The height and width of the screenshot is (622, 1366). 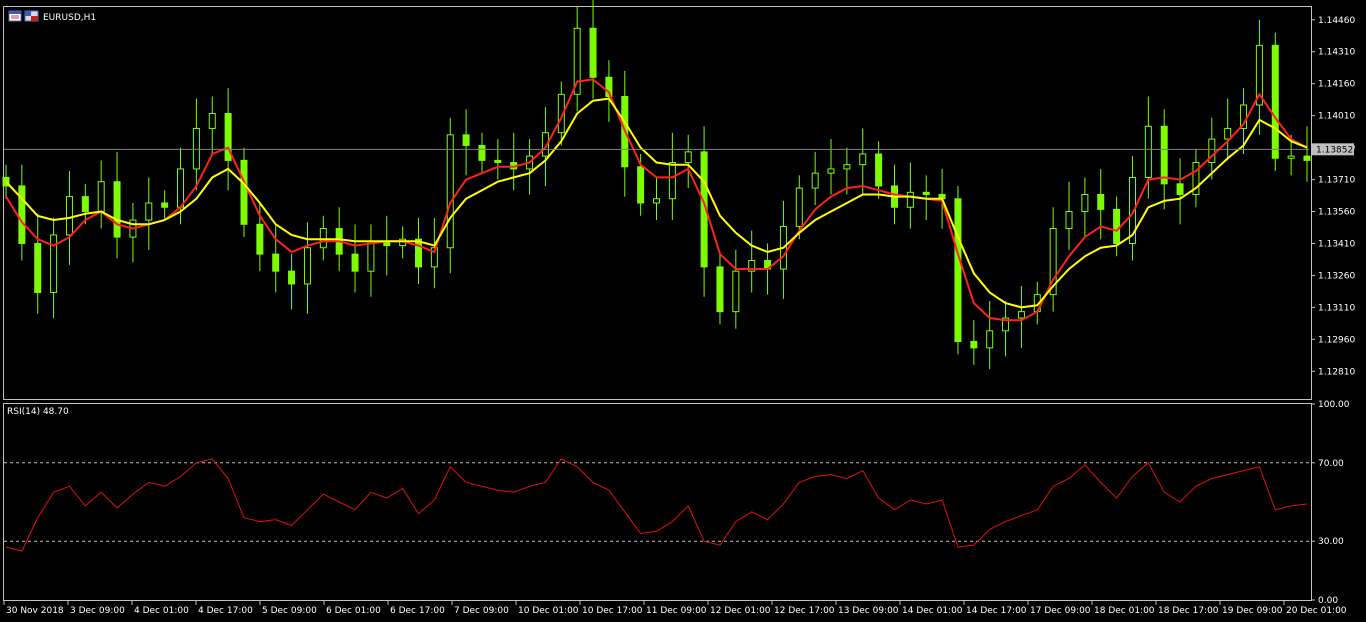 What do you see at coordinates (612, 611) in the screenshot?
I see `time-tick-label: 10 Dec 17:00` at bounding box center [612, 611].